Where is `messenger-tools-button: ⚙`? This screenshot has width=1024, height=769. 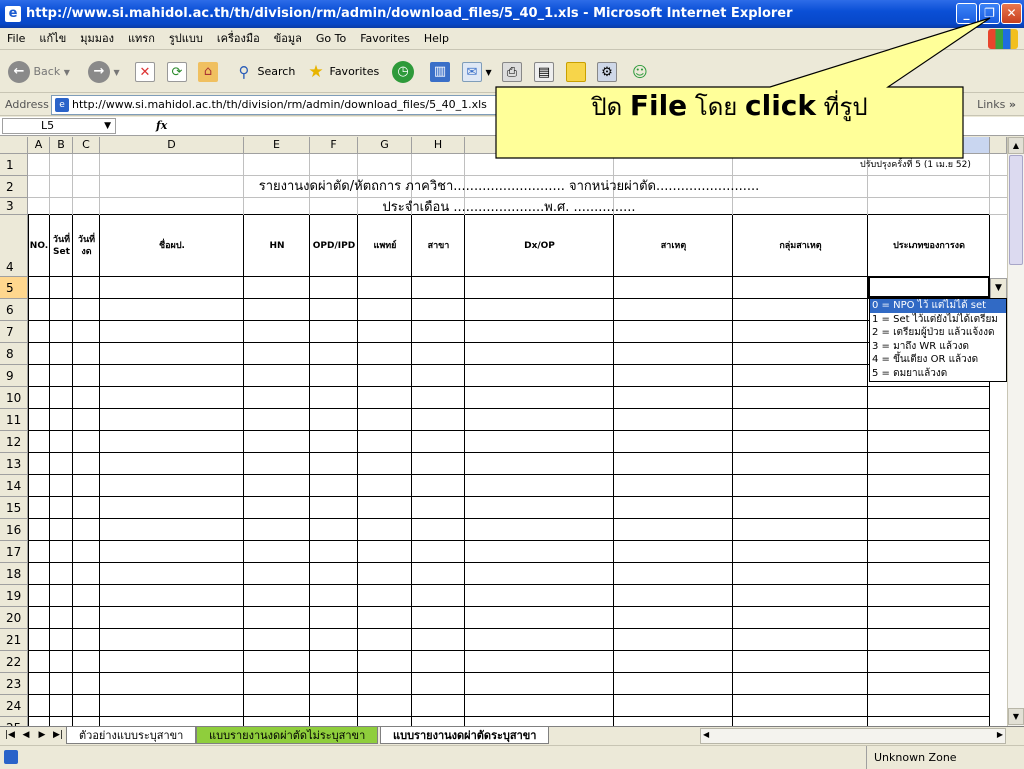 messenger-tools-button: ⚙ is located at coordinates (607, 72).